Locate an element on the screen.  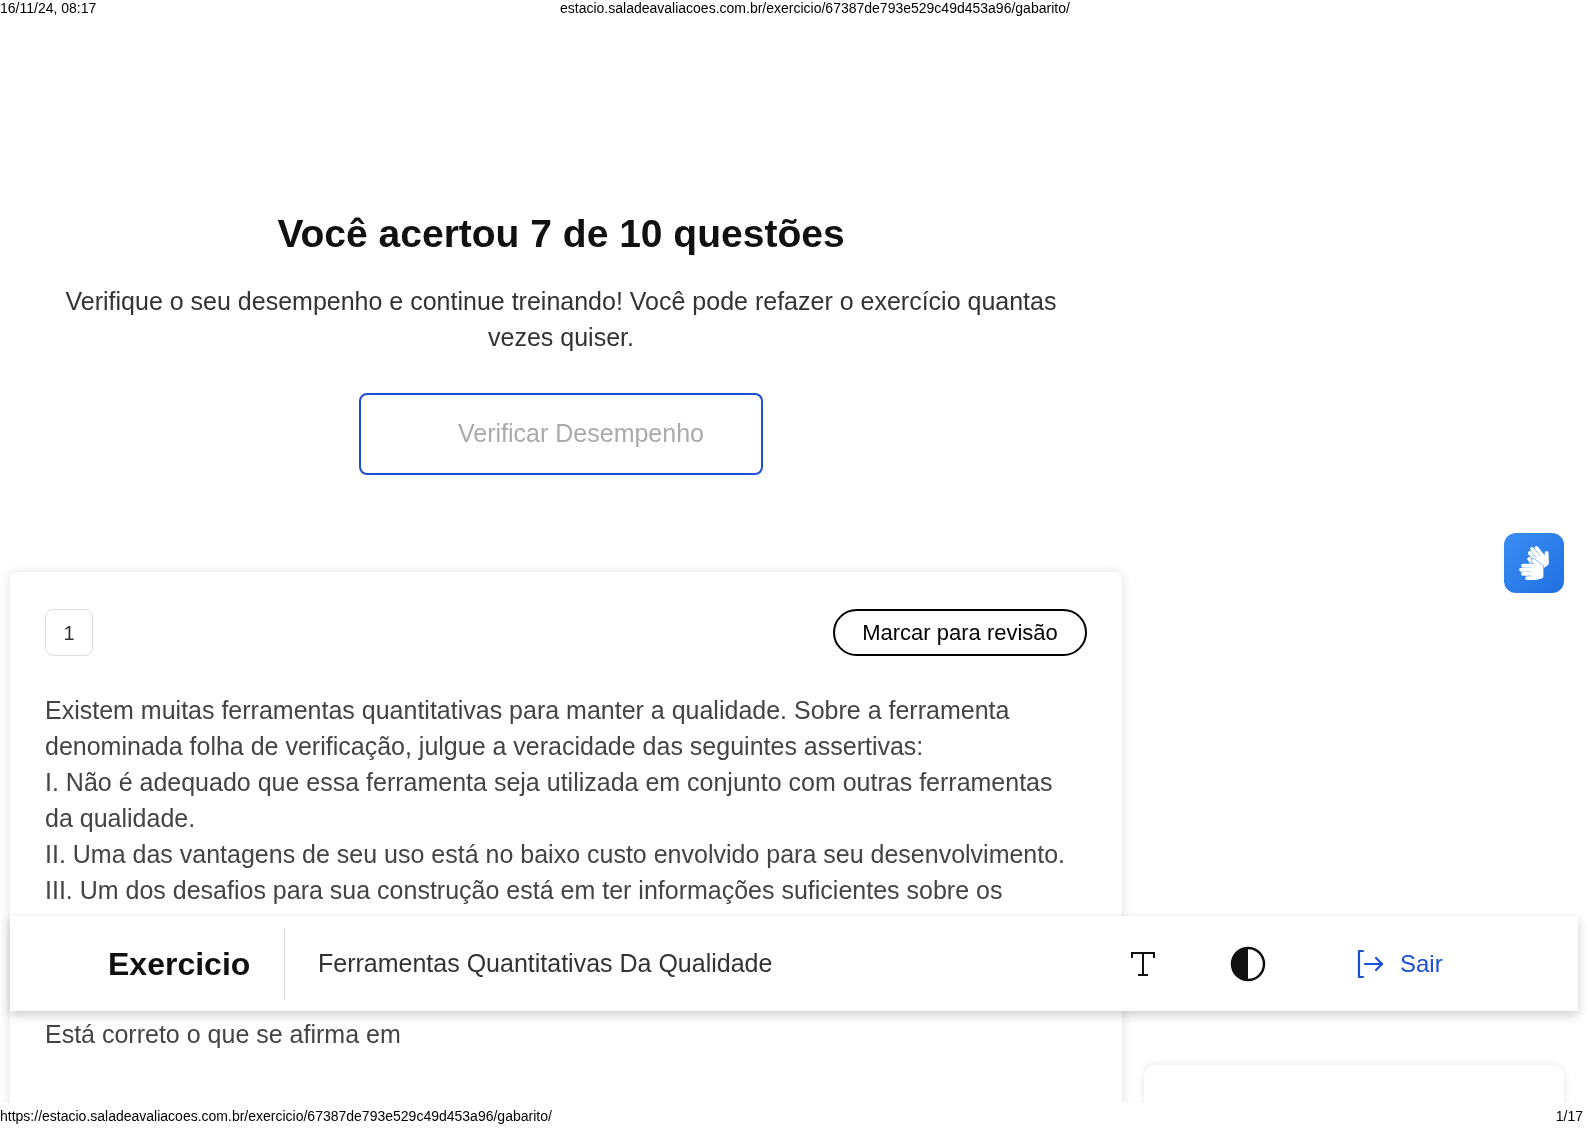
question-text: da qualidade. is located at coordinates (121, 818).